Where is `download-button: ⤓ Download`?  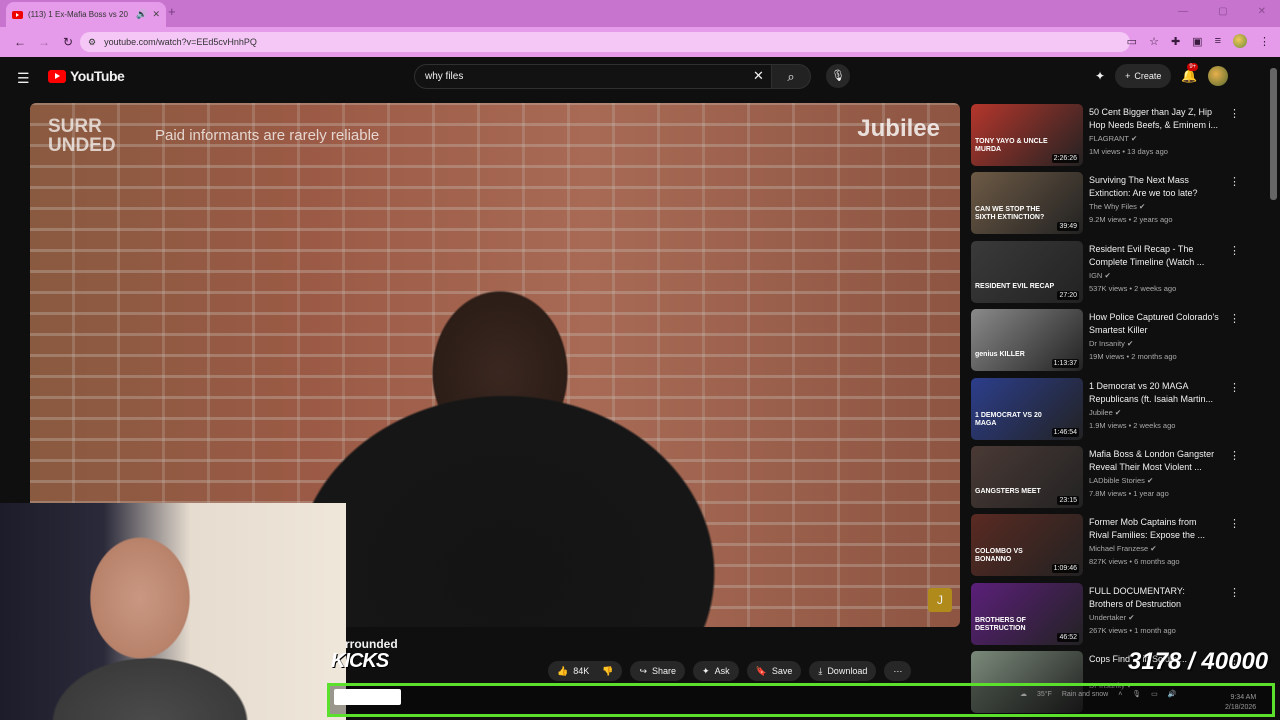 download-button: ⤓ Download is located at coordinates (843, 671).